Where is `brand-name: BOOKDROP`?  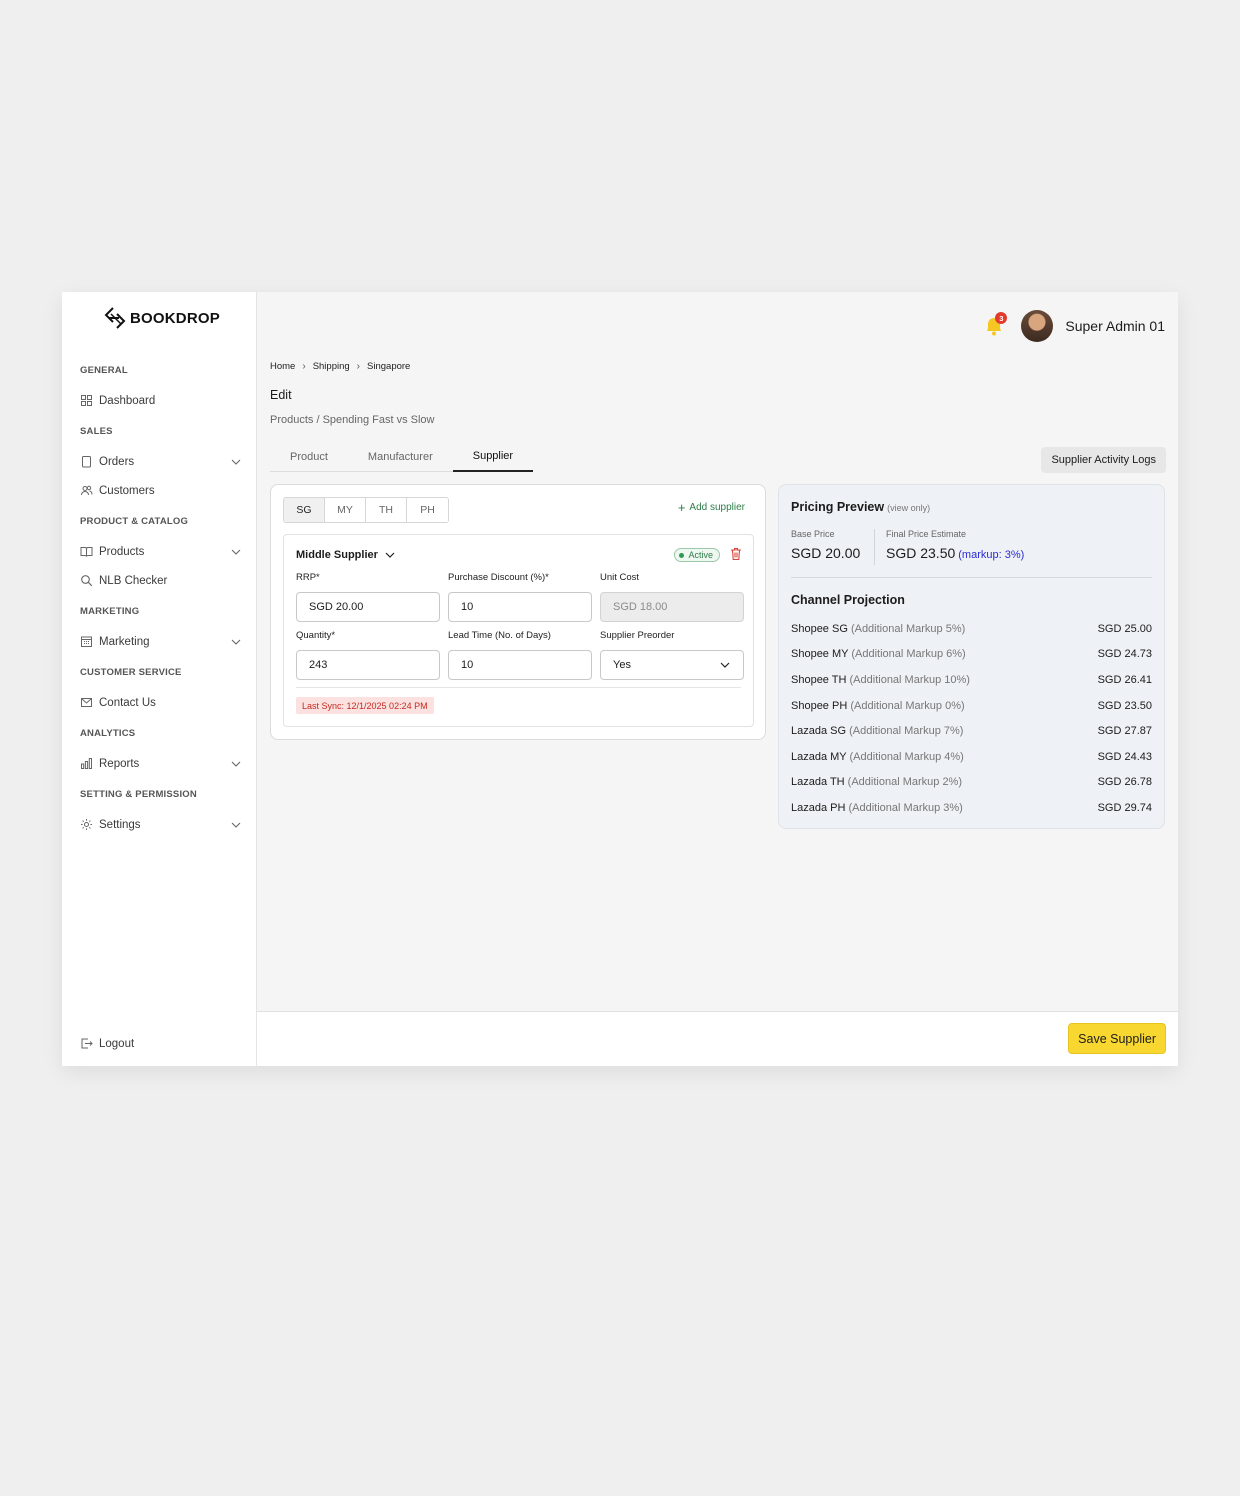
brand-name: BOOKDROP is located at coordinates (175, 318).